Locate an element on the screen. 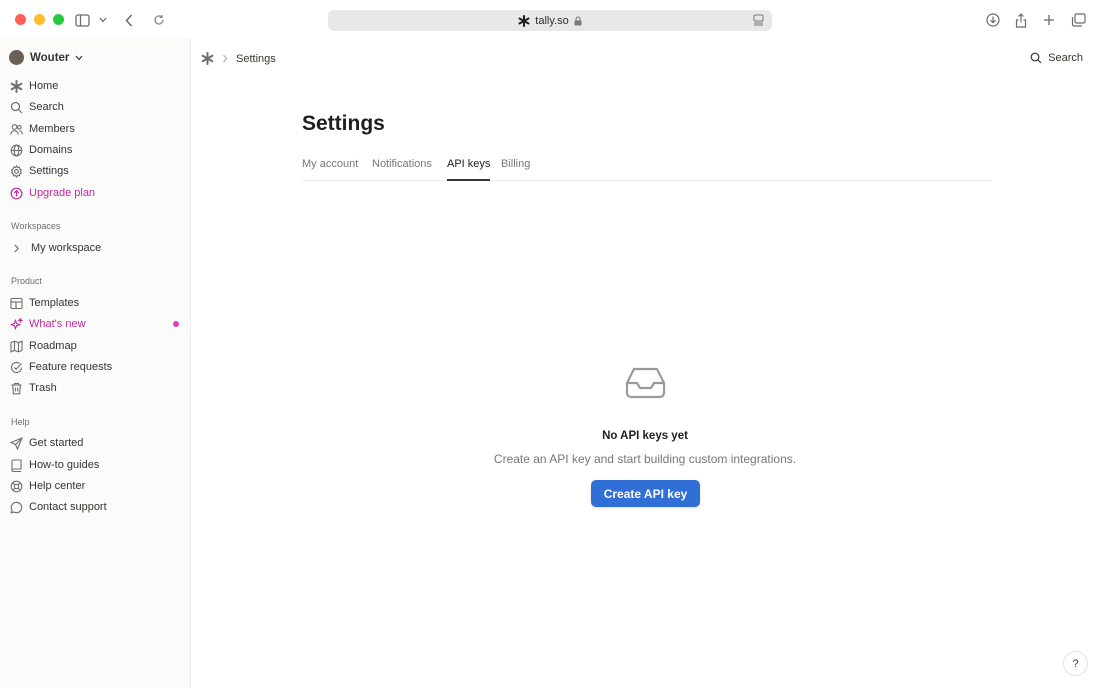 Image resolution: width=1100 pixels, height=688 pixels. sidebar-item-upgrade-plan: Upgrade plan is located at coordinates (52, 193).